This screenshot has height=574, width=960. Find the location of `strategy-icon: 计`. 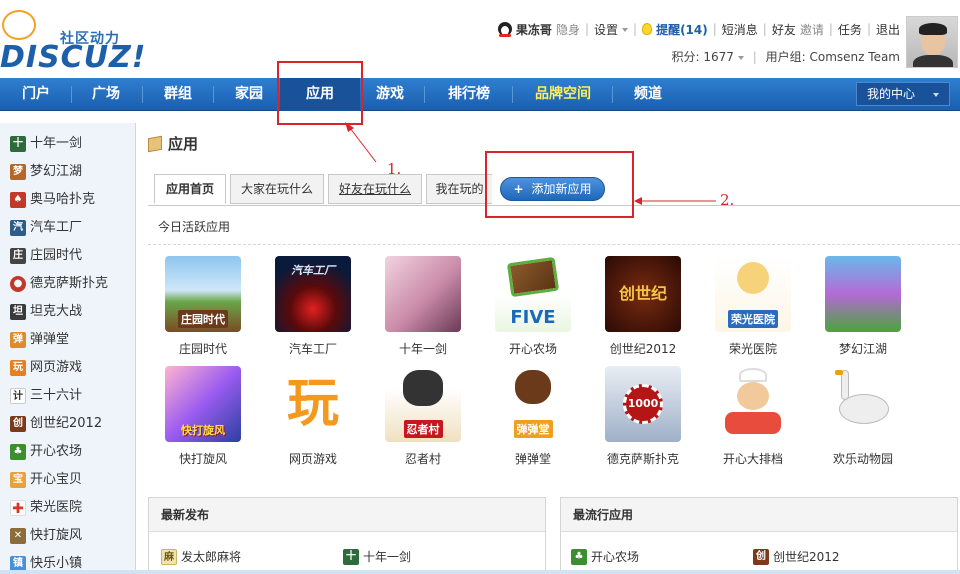

strategy-icon: 计 is located at coordinates (18, 396).